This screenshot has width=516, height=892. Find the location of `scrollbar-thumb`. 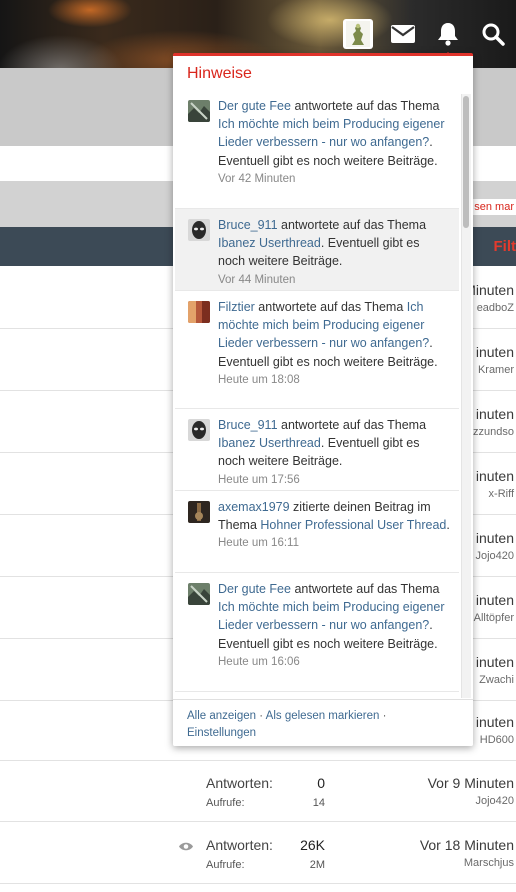

scrollbar-thumb is located at coordinates (466, 162).